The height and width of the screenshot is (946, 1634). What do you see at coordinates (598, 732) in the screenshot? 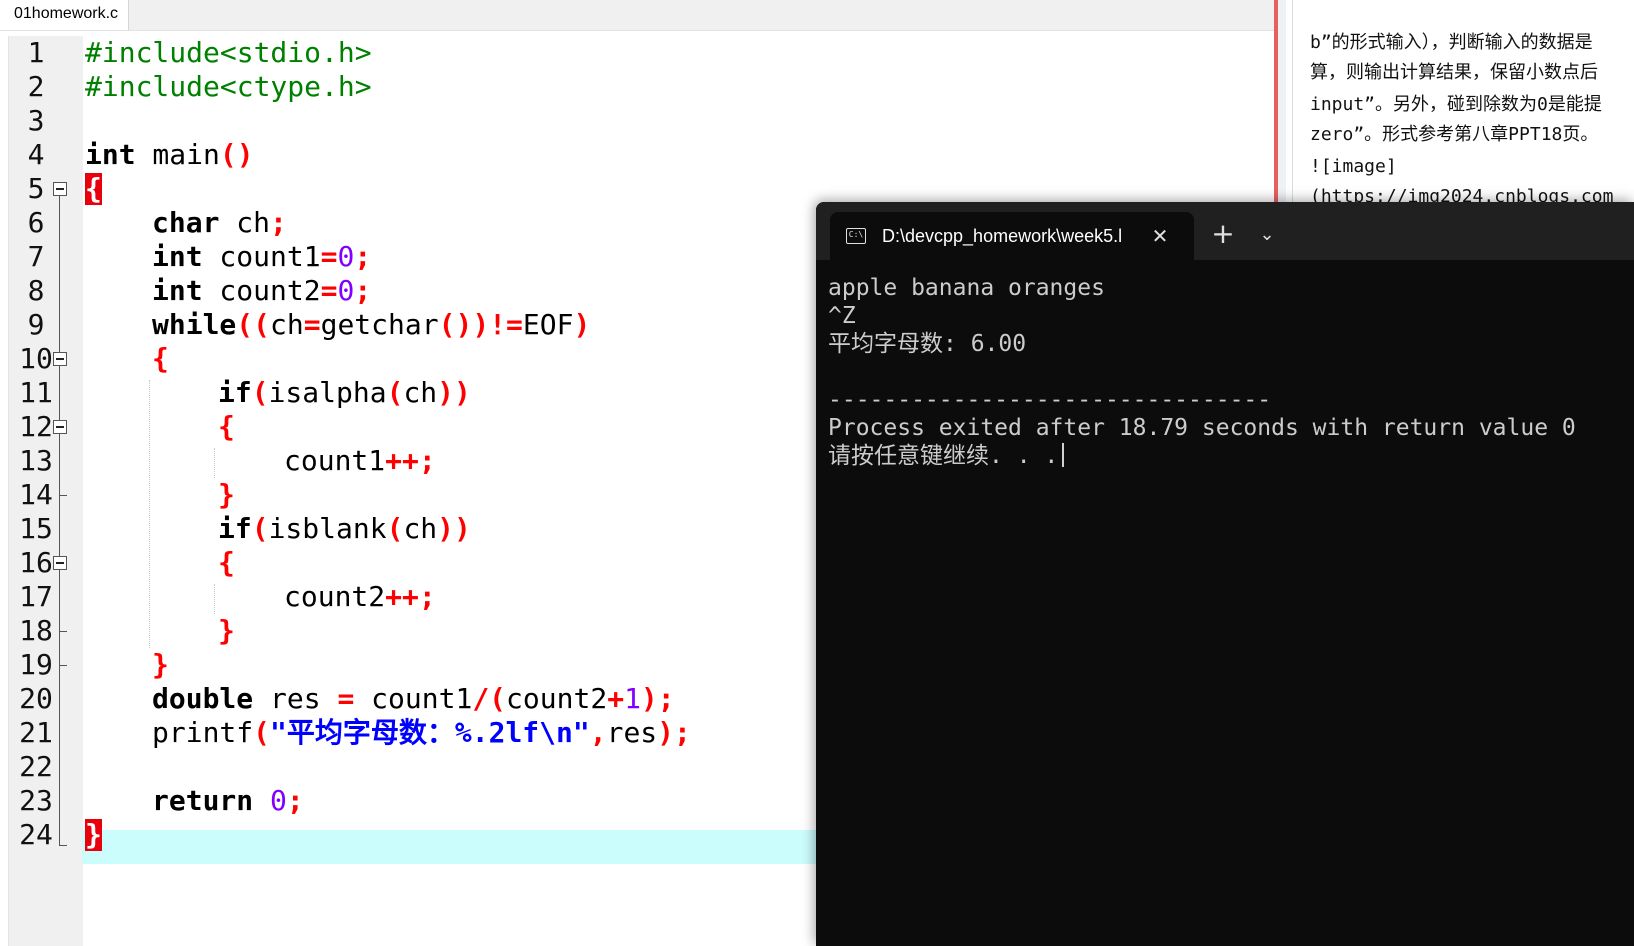
I see `symbol: ,` at bounding box center [598, 732].